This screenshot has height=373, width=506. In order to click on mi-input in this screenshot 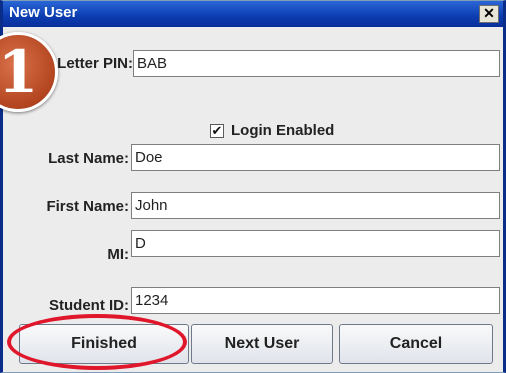, I will do `click(315, 243)`.